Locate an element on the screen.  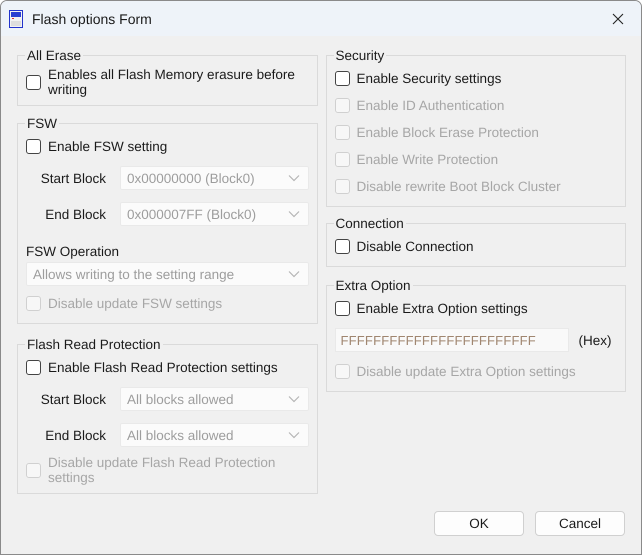
field-label: FSW Operation is located at coordinates (73, 252).